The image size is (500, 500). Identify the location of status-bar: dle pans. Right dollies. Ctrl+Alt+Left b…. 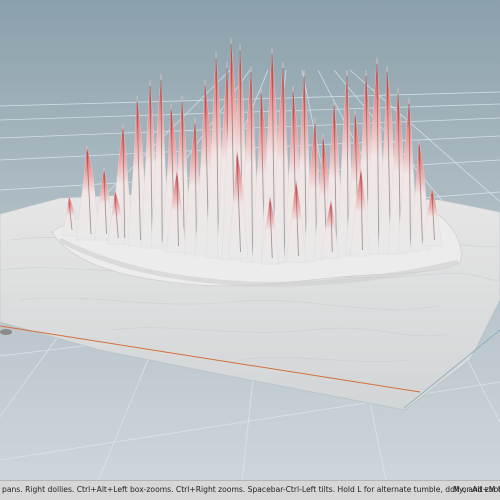
(250, 490).